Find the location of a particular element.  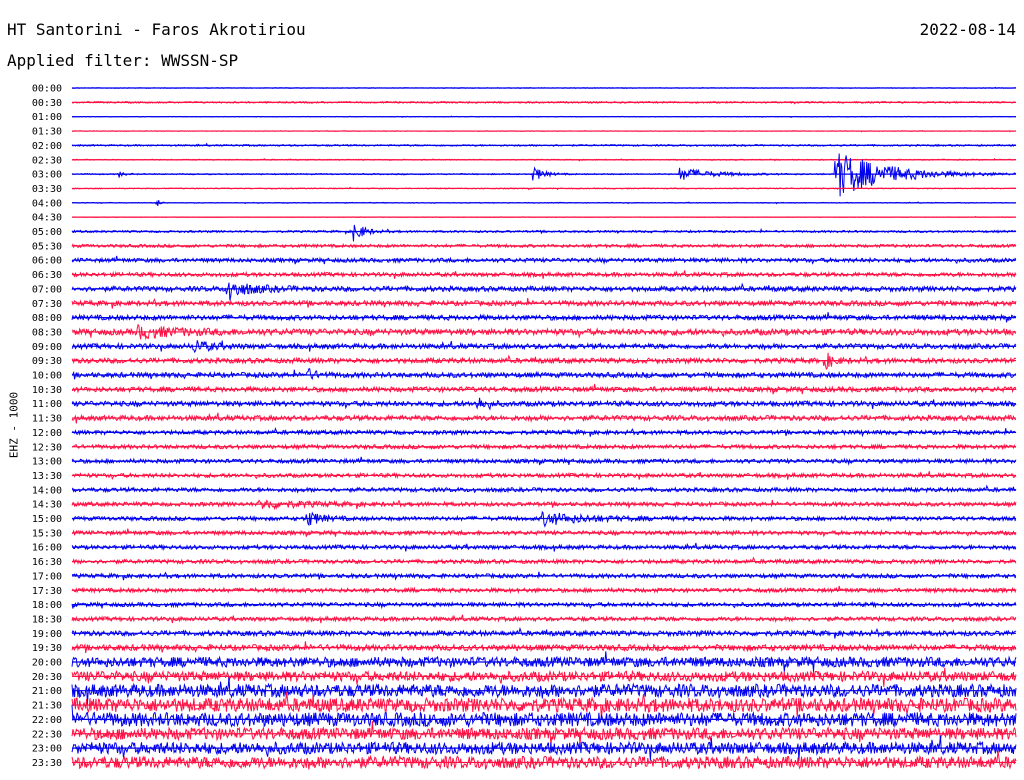

time-tick-label: 23:30 is located at coordinates (47, 763).